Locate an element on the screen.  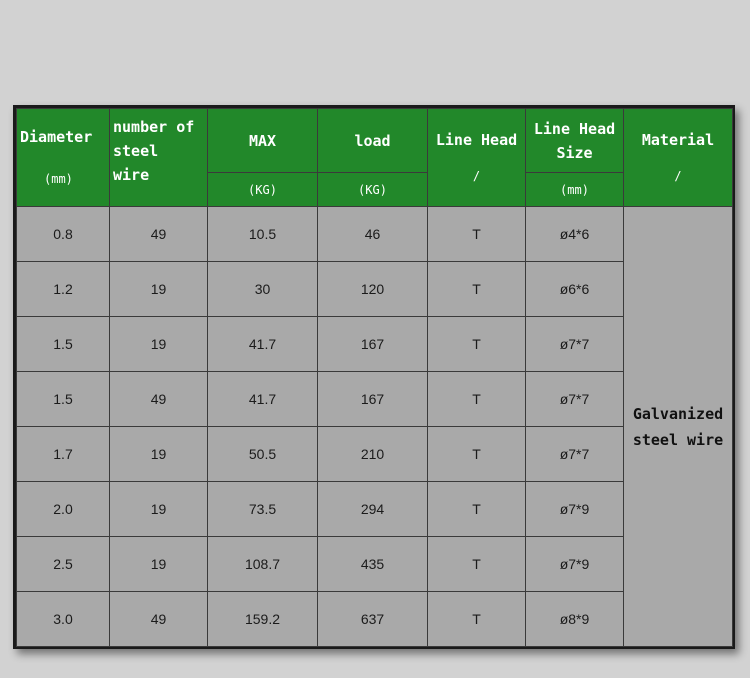
cell-diameter: 3.0 is located at coordinates (63, 619).